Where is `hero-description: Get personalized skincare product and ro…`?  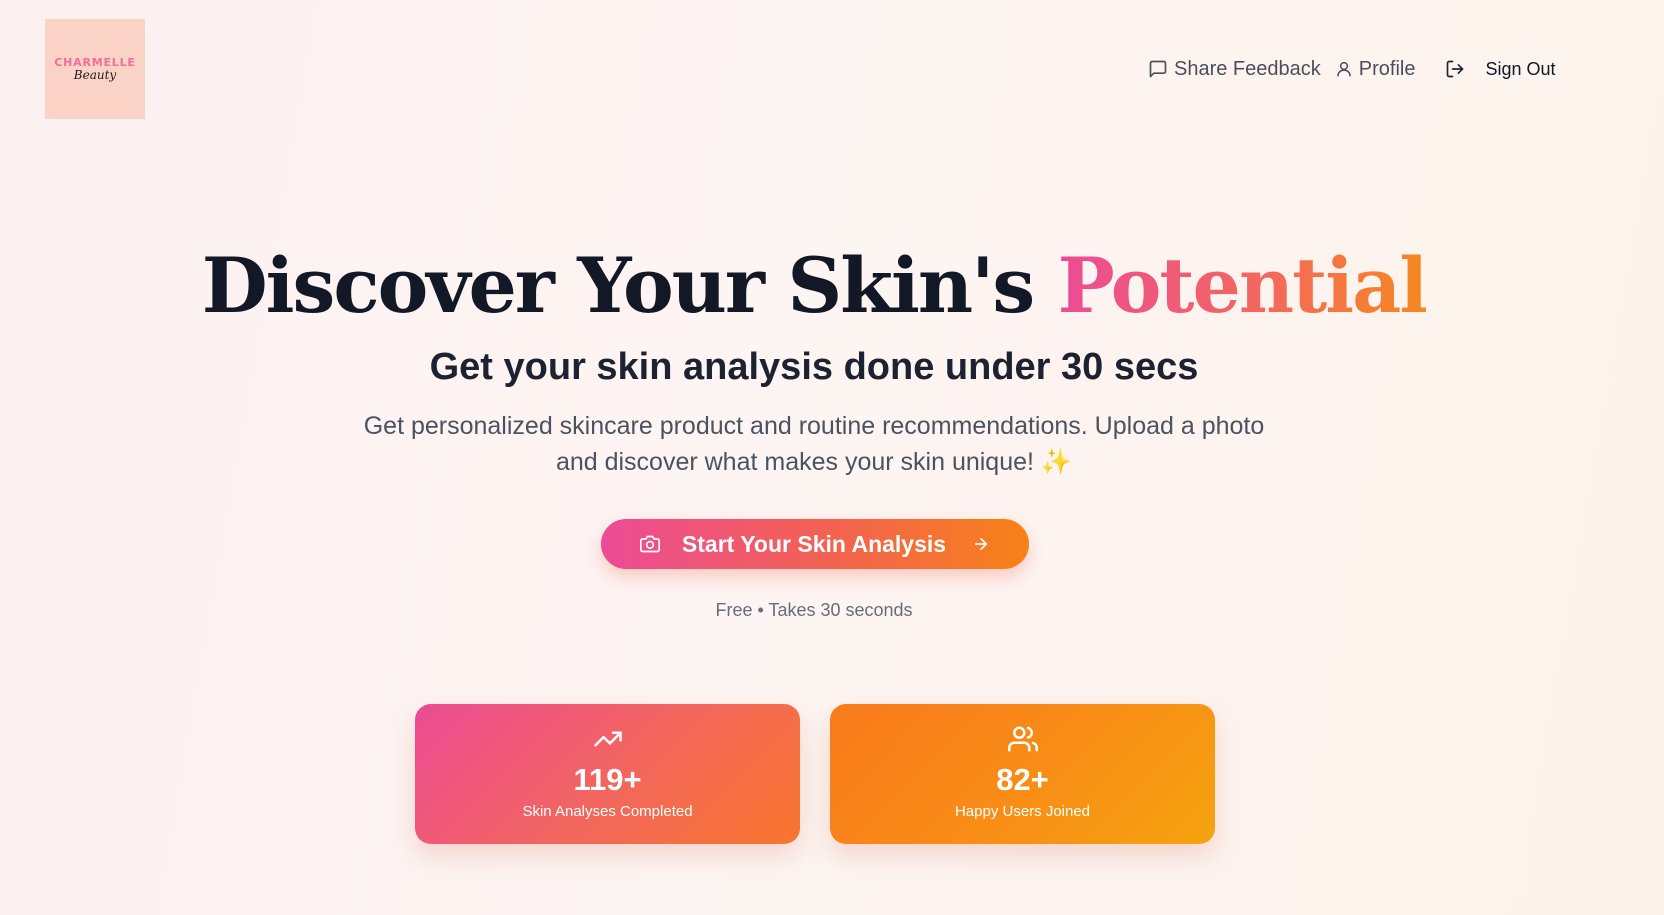
hero-description: Get personalized skincare product and ro… is located at coordinates (814, 444).